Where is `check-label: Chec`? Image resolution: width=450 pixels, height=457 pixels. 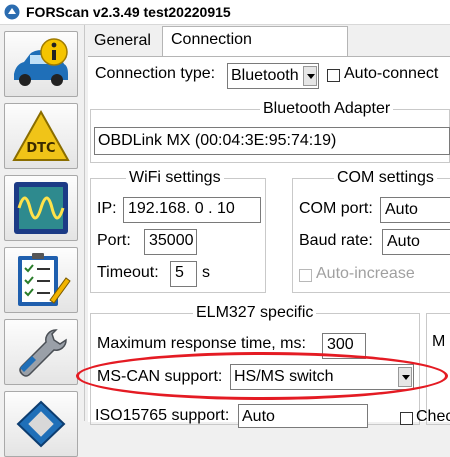 check-label: Chec is located at coordinates (433, 416).